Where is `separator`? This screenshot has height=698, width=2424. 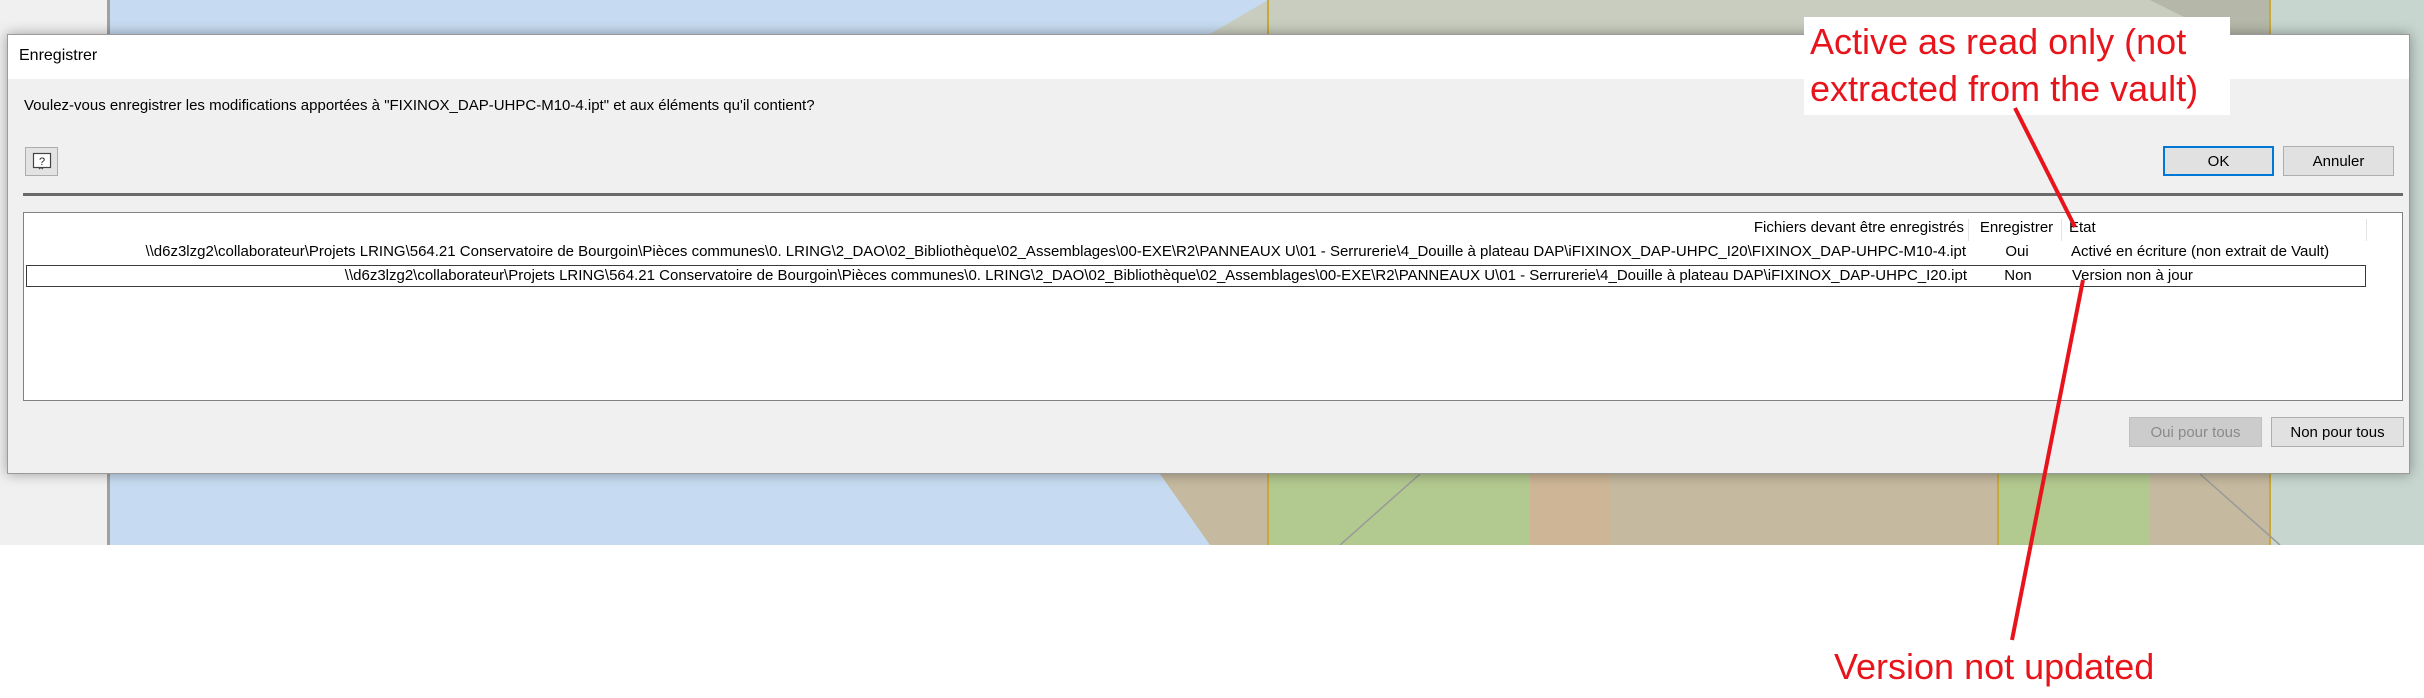
separator is located at coordinates (1213, 194).